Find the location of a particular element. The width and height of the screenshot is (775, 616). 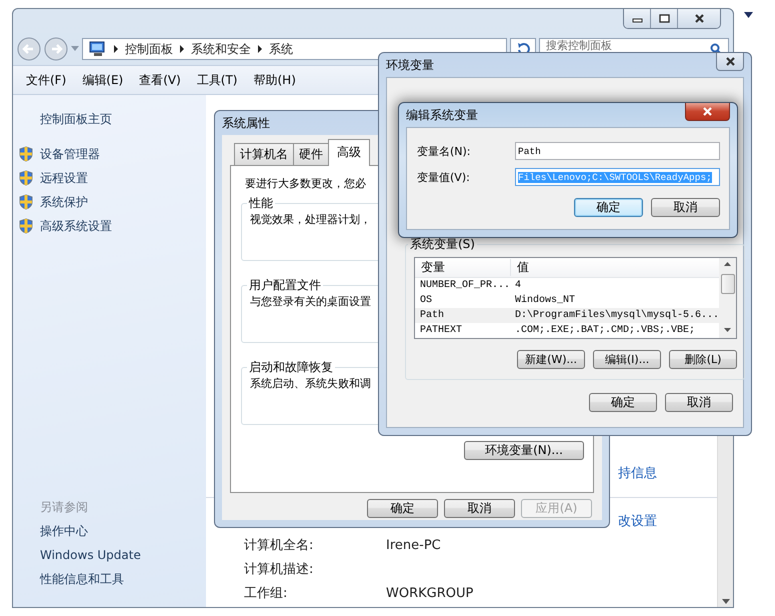

variable-name: PATHEXT is located at coordinates (441, 330).